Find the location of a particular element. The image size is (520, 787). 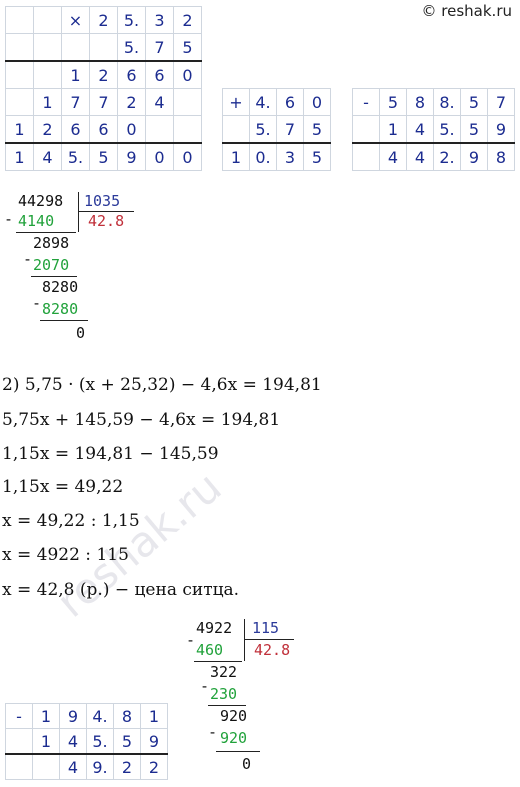

grid-cell: 8. is located at coordinates (447, 102).